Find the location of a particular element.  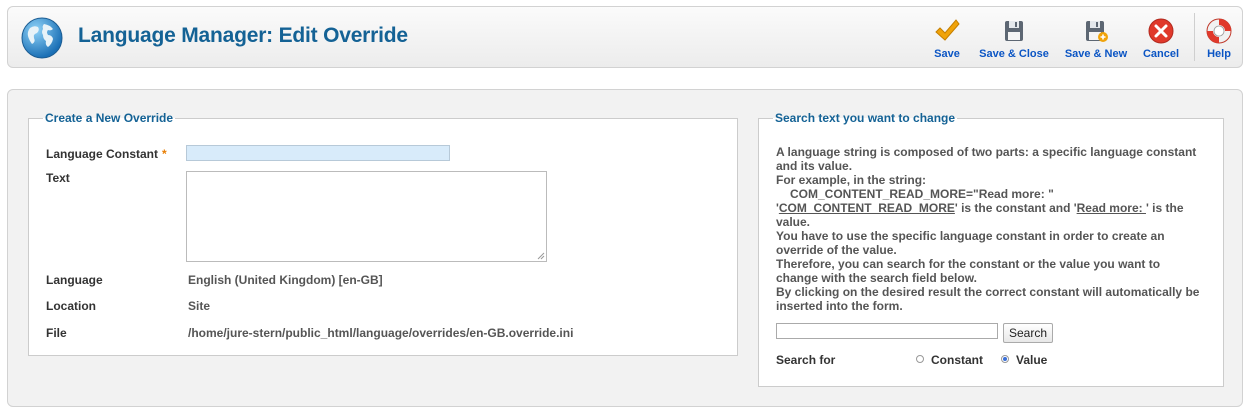

constant-radio is located at coordinates (920, 359).